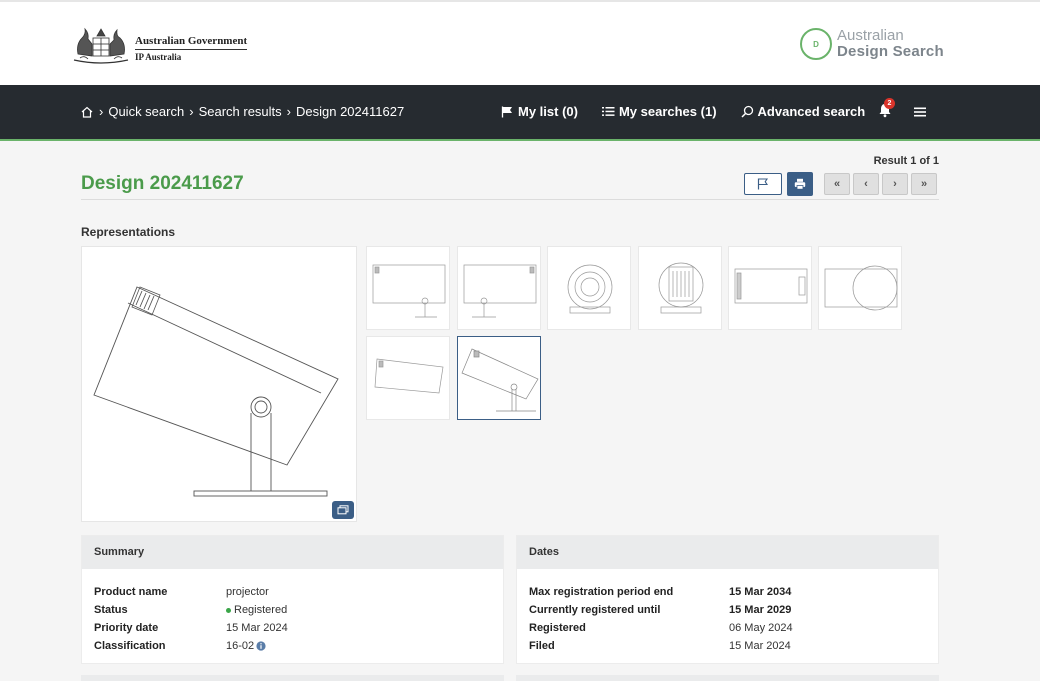 Image resolution: width=1040 pixels, height=681 pixels. What do you see at coordinates (101, 45) in the screenshot?
I see `coat-of-arms-icon` at bounding box center [101, 45].